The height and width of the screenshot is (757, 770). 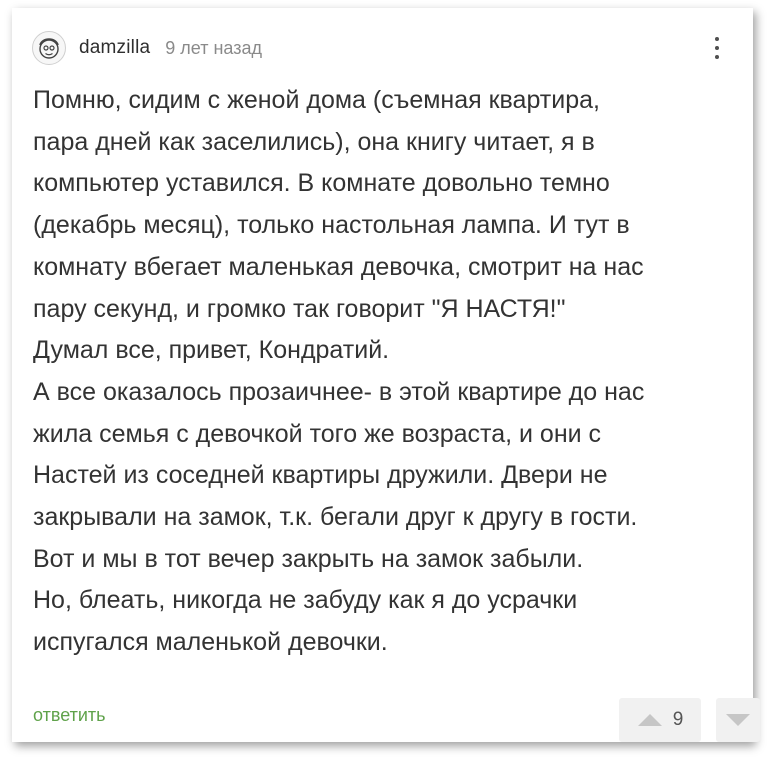 I want to click on comment-line: испугался маленькой девочки., so click(x=210, y=642).